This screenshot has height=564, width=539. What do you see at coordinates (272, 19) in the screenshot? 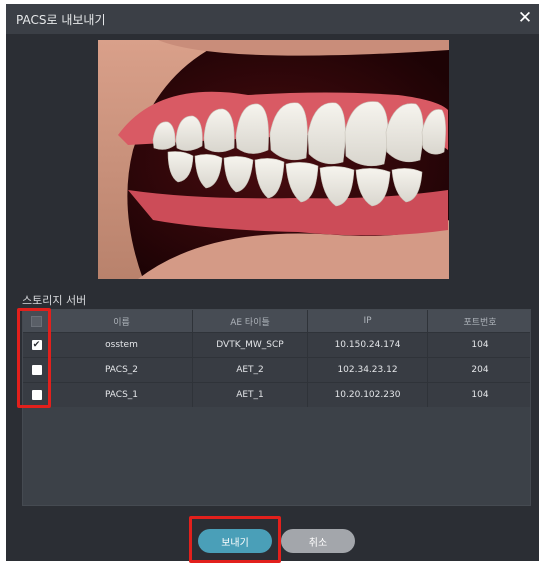
I see `title-bar: PACS로 내보내기 ✕` at bounding box center [272, 19].